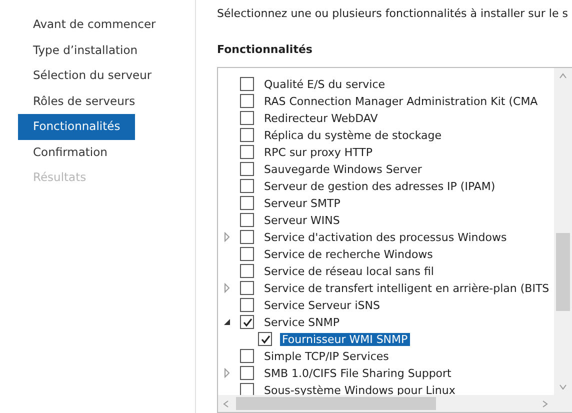 This screenshot has height=413, width=572. Describe the element at coordinates (326, 356) in the screenshot. I see `feature-label: Simple TCP/IP Services` at that location.